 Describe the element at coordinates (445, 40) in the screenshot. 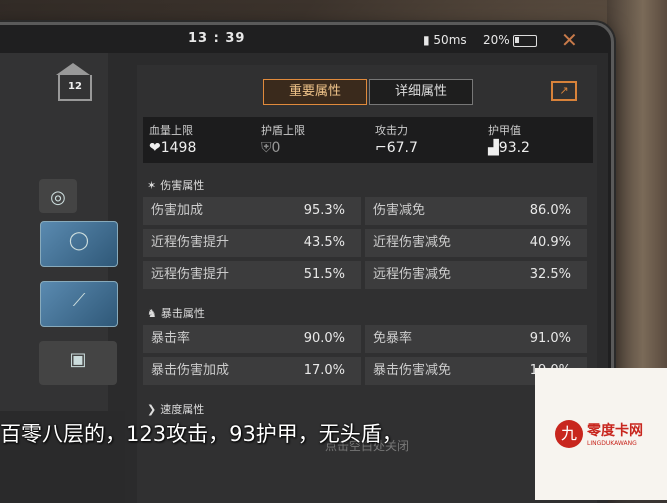

I see `signal-indicator: ▮ 50ms` at that location.